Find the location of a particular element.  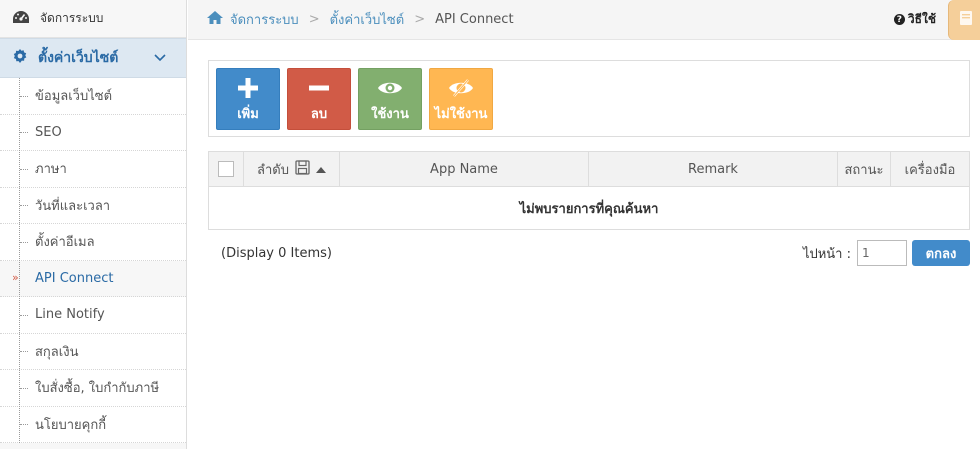

add-button: เพิ่ม is located at coordinates (248, 99).